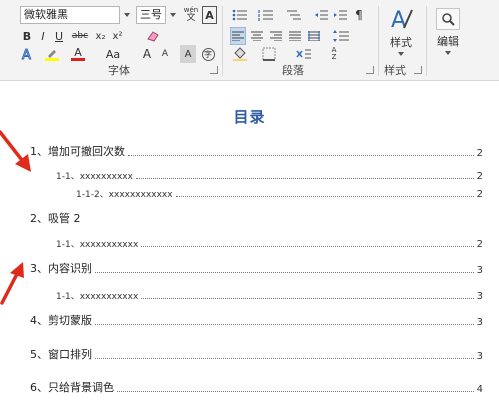 The image size is (499, 400). Describe the element at coordinates (27, 36) in the screenshot. I see `bold-button: B` at that location.